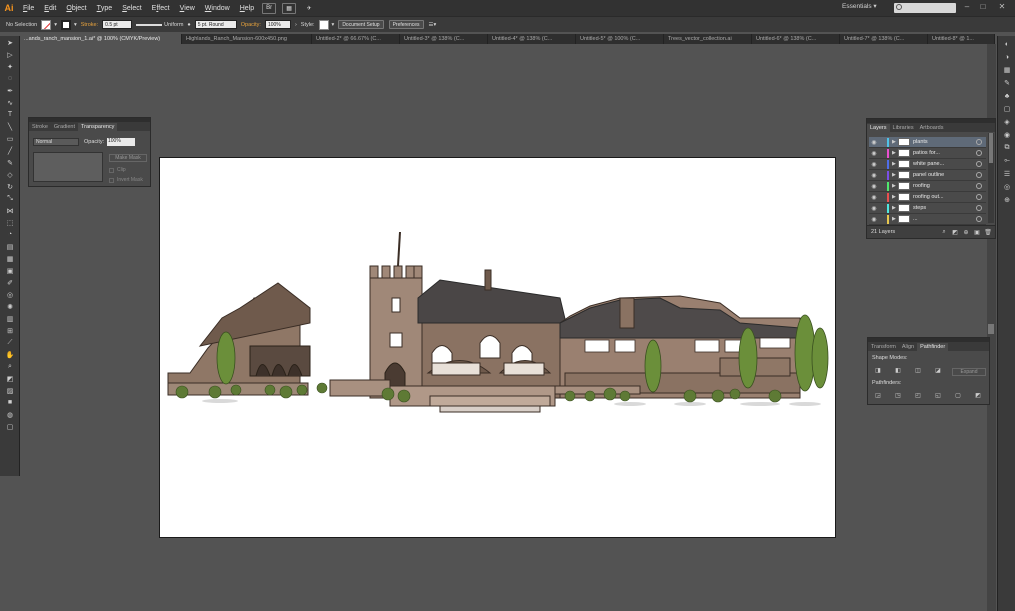 The image size is (1015, 611). Describe the element at coordinates (10, 222) in the screenshot. I see `free-transform-icon: ⬚` at that location.